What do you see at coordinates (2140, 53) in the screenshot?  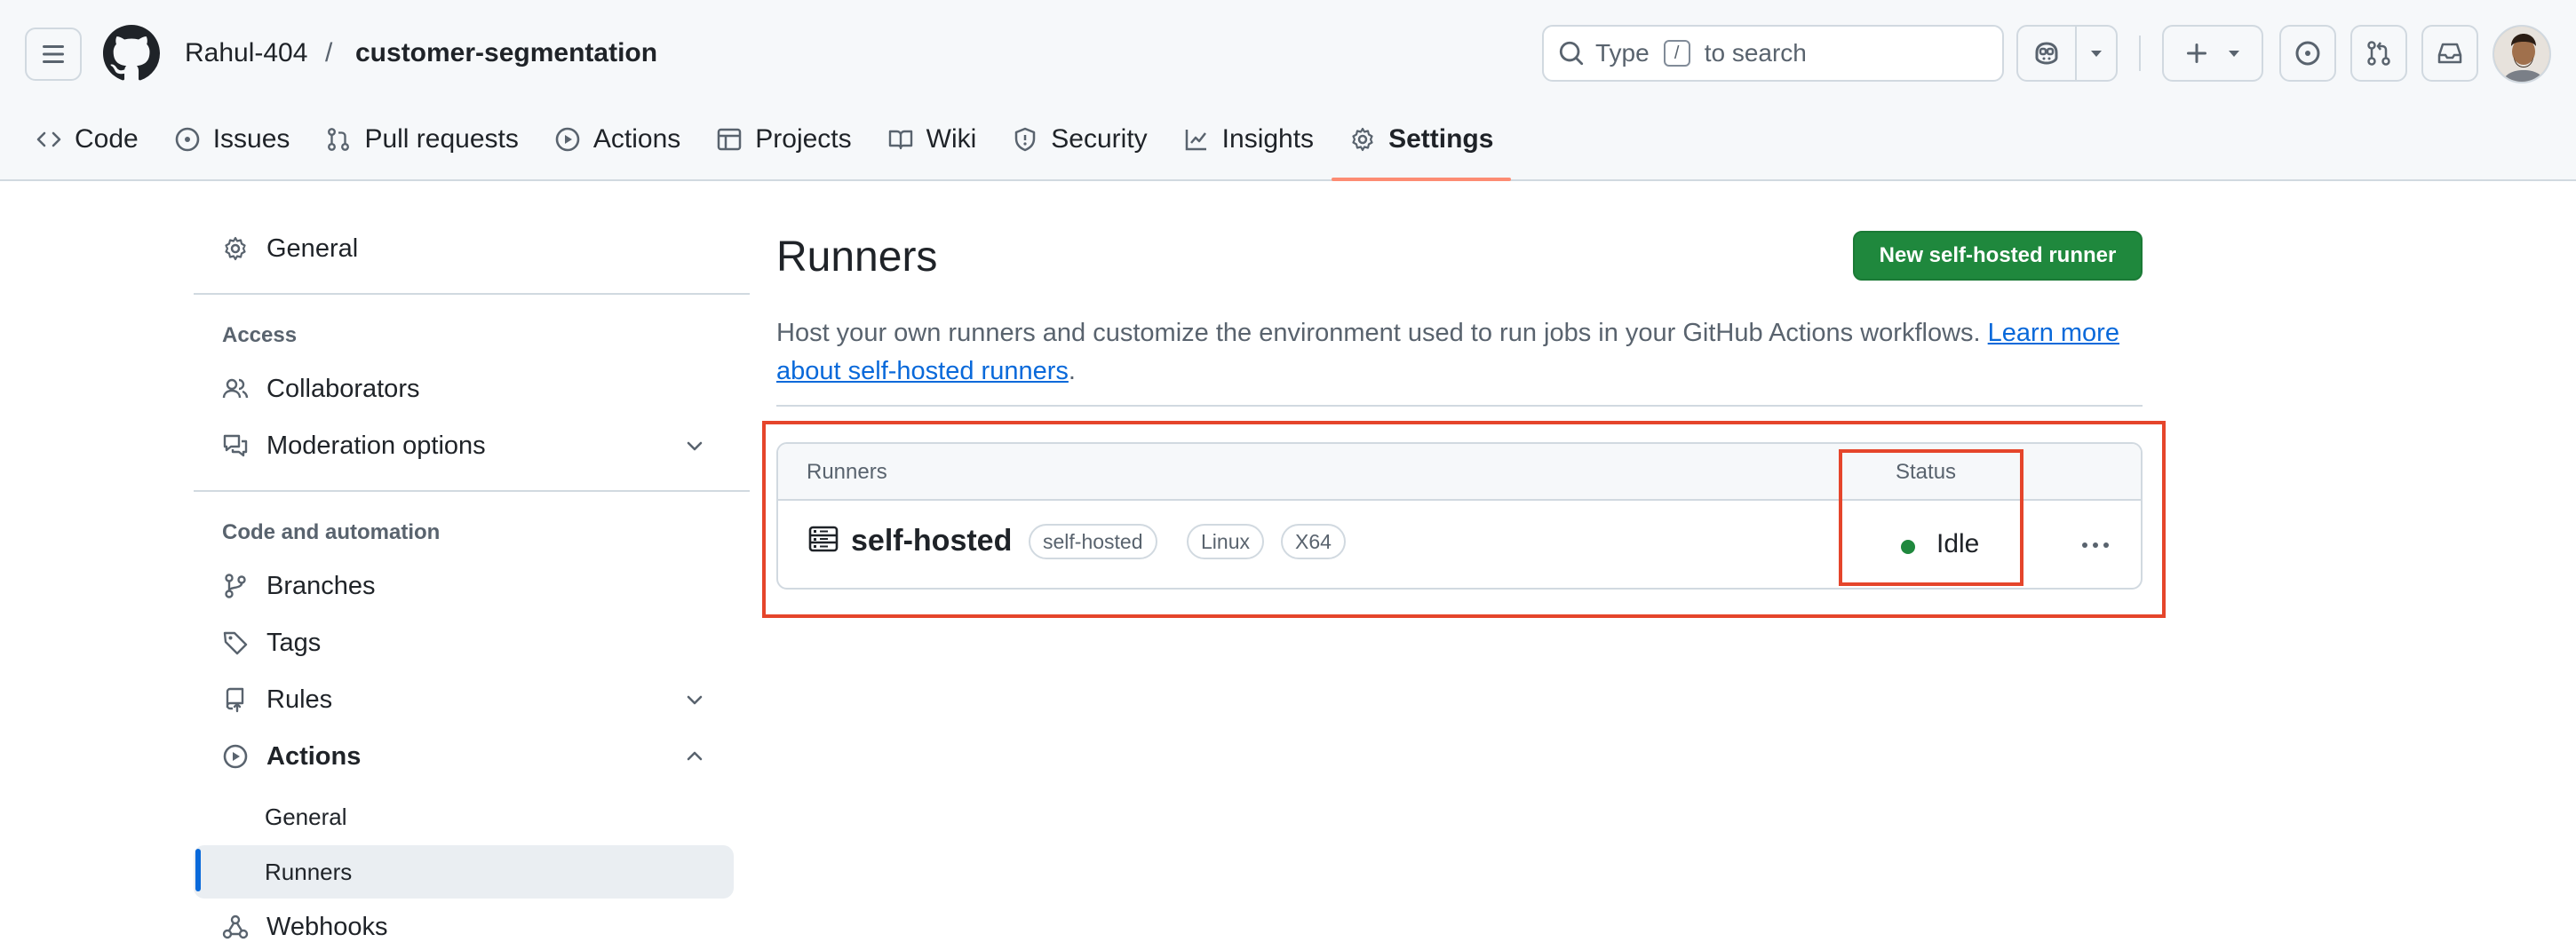 I see `header-divider` at bounding box center [2140, 53].